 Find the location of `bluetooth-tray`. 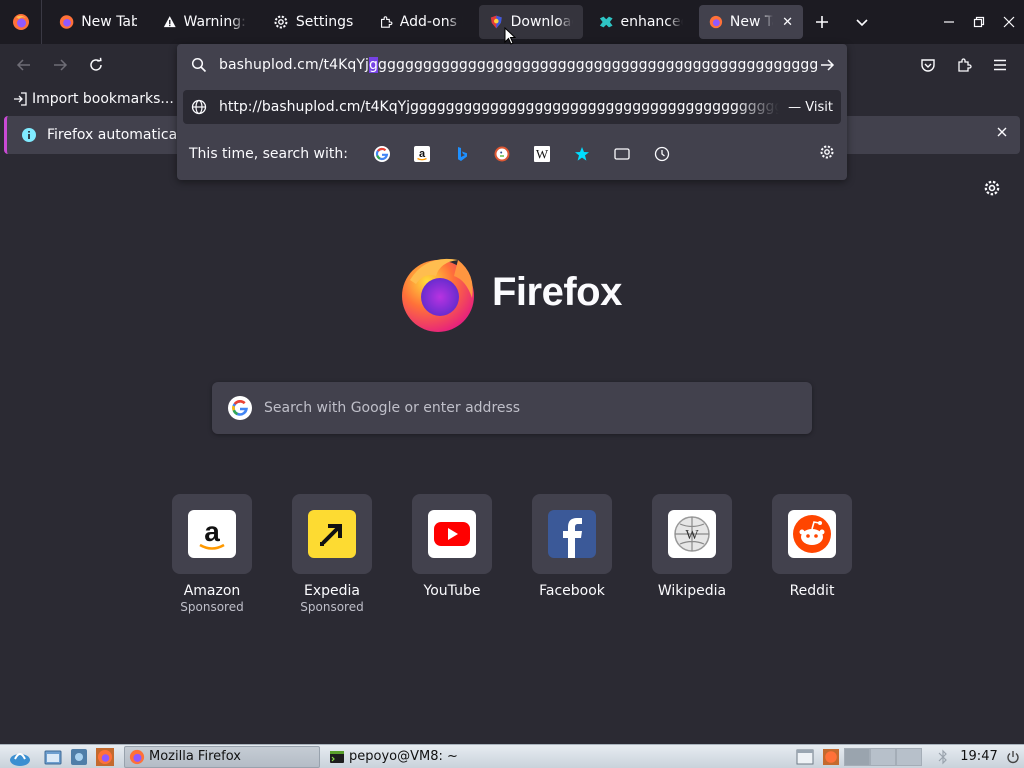

bluetooth-tray is located at coordinates (943, 756).